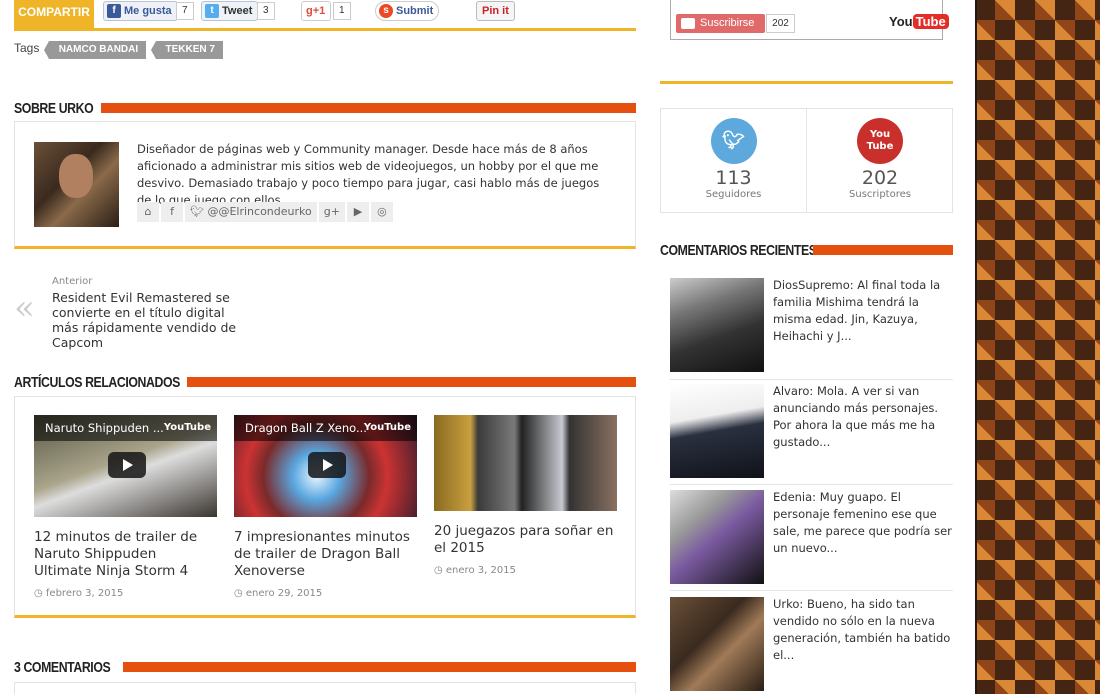 The image size is (1100, 694). Describe the element at coordinates (880, 194) in the screenshot. I see `youtube-subscribers-label: Suscriptores` at that location.